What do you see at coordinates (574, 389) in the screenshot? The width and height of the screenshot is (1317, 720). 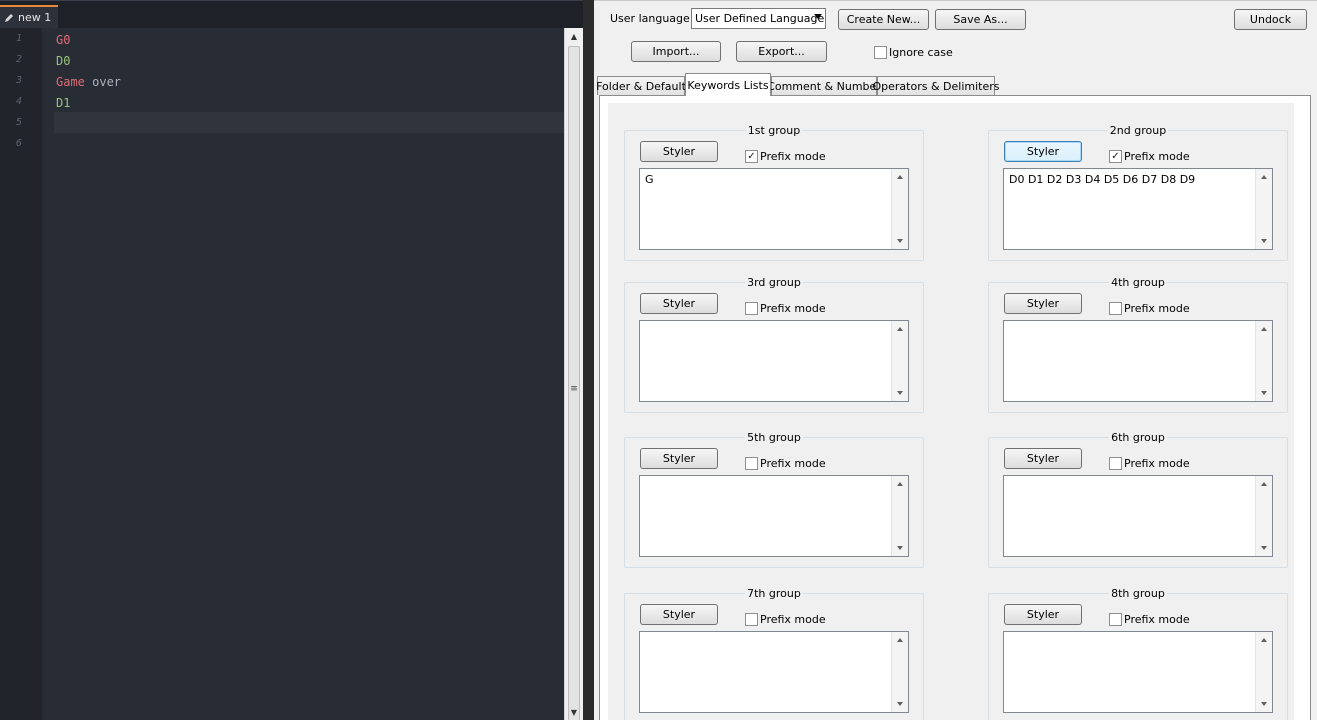 I see `grip-icon: ≡` at bounding box center [574, 389].